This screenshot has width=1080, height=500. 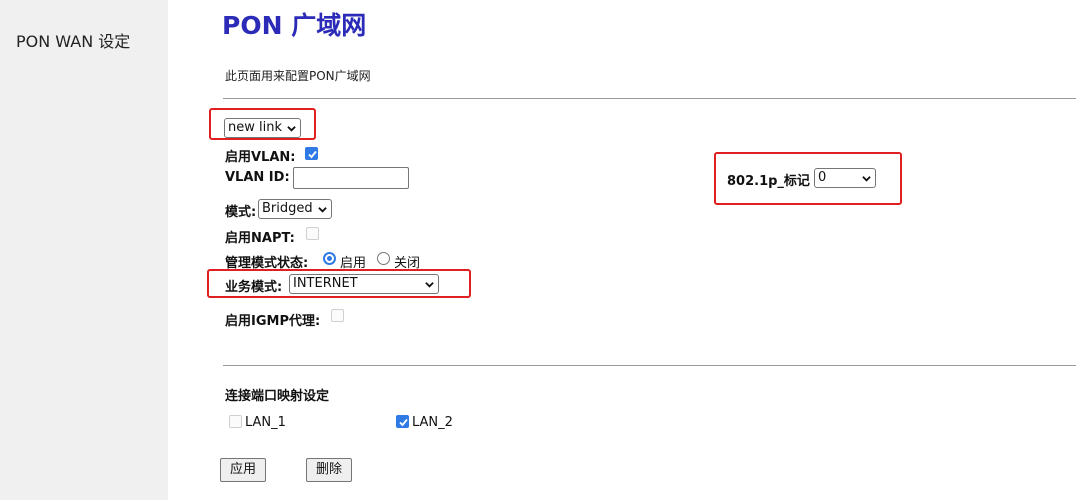 I want to click on port-mapping-title: 连接端口映射设定, so click(x=277, y=396).